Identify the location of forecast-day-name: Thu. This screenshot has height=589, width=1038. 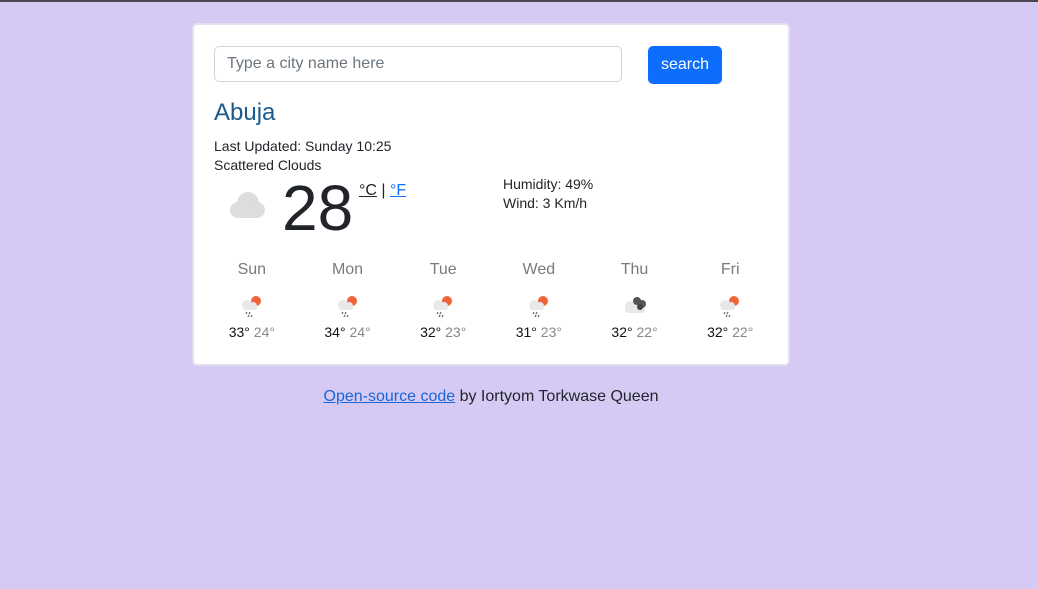
(634, 269).